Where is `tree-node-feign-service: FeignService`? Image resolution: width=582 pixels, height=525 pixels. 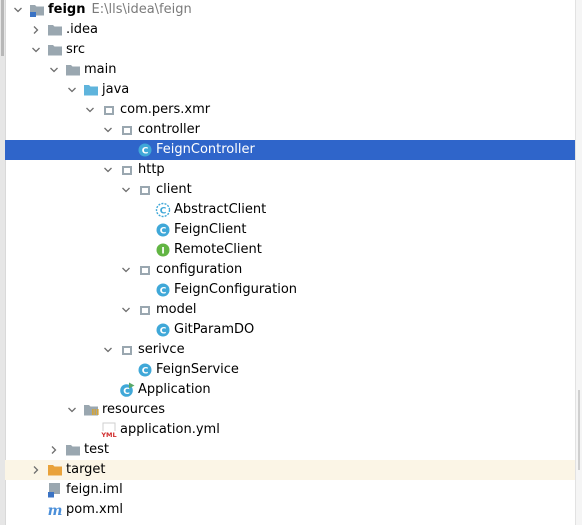 tree-node-feign-service: FeignService is located at coordinates (290, 370).